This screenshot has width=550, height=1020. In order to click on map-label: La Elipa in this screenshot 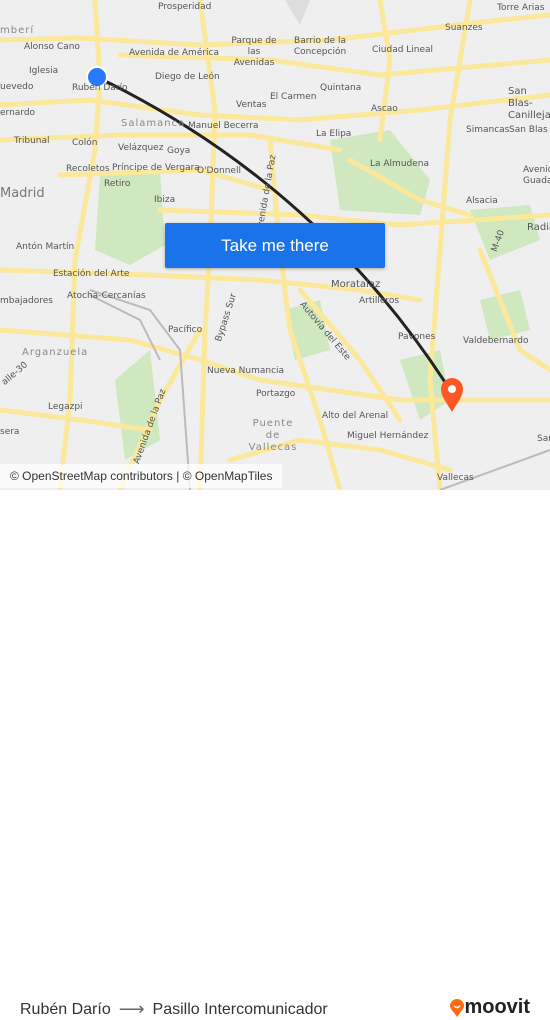, I will do `click(334, 134)`.